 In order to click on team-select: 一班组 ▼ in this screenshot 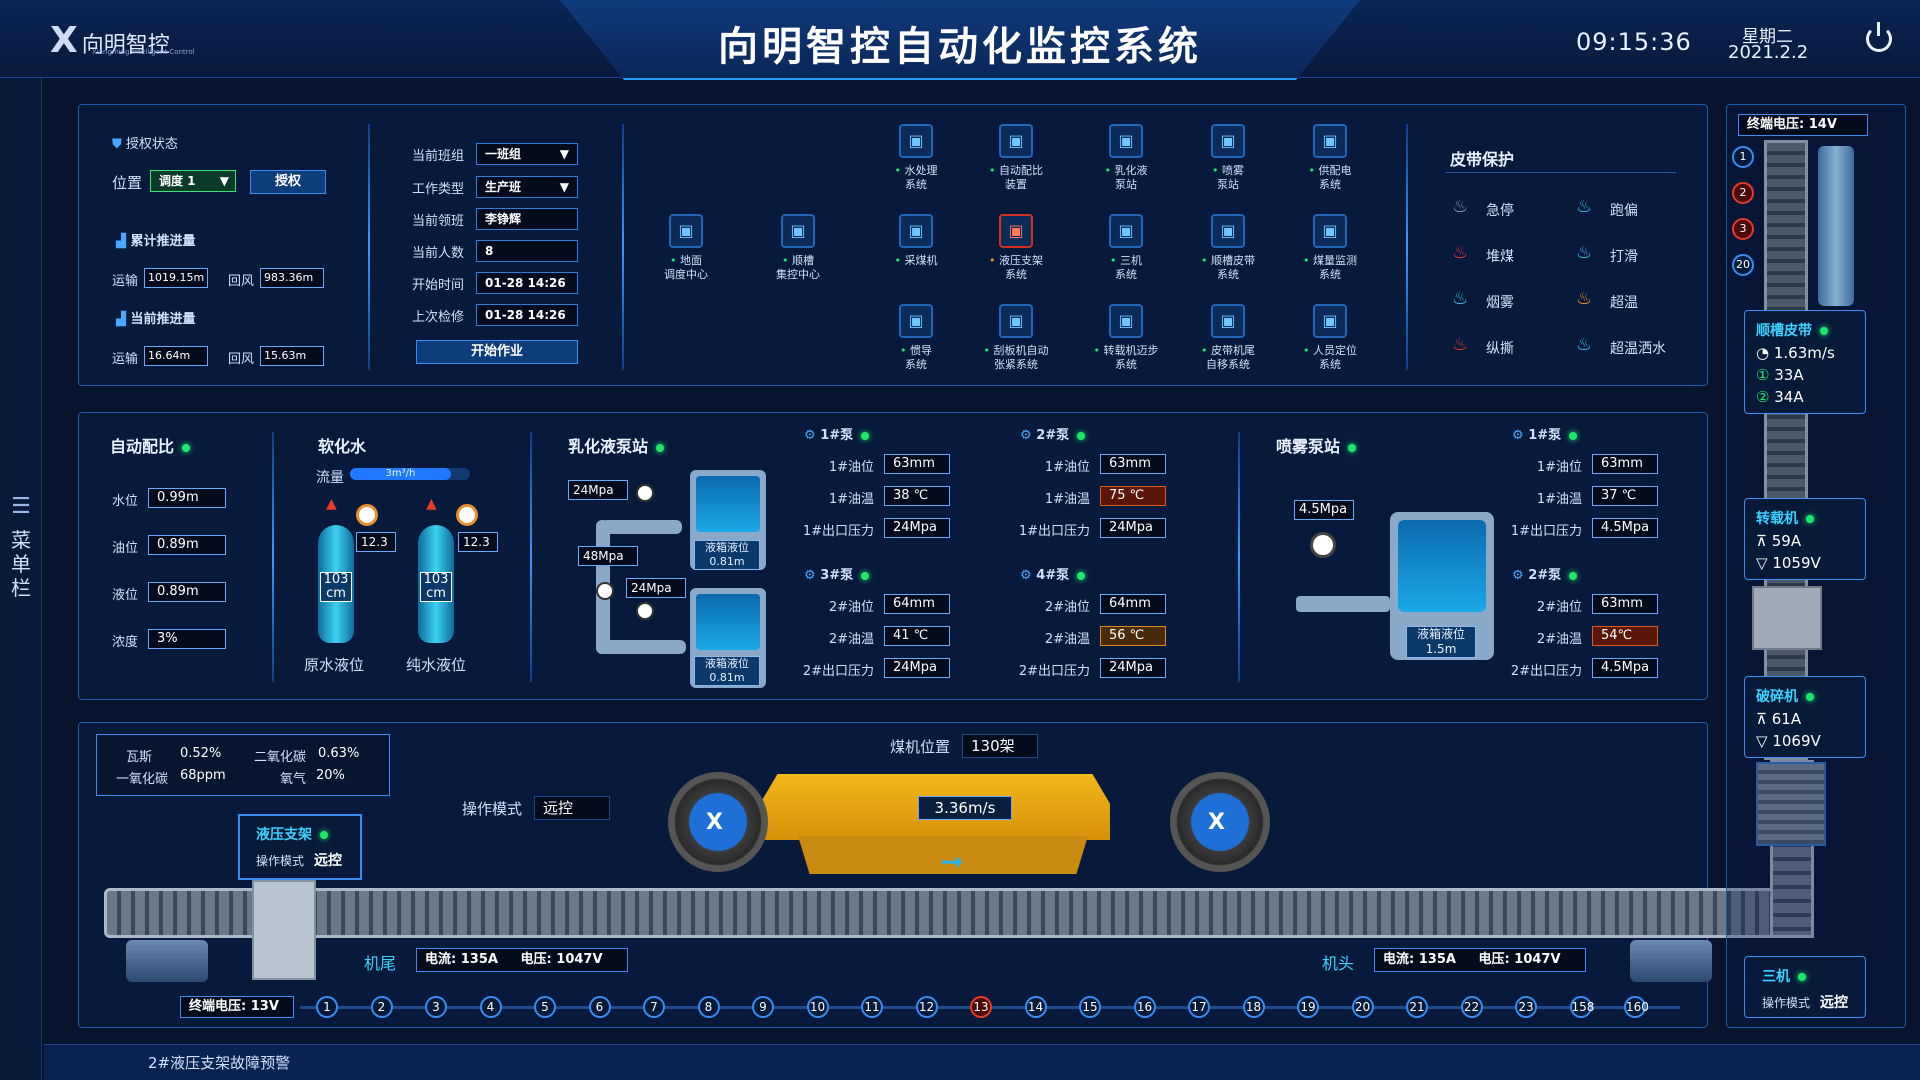, I will do `click(527, 154)`.